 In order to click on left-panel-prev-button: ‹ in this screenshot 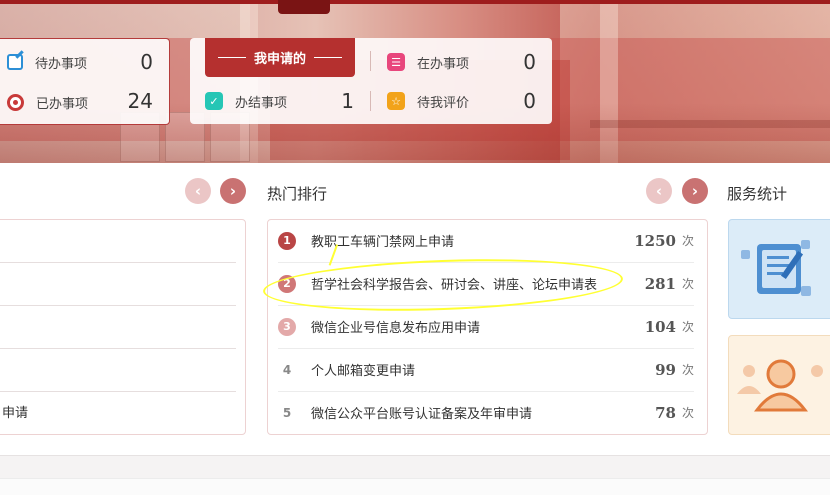, I will do `click(198, 191)`.